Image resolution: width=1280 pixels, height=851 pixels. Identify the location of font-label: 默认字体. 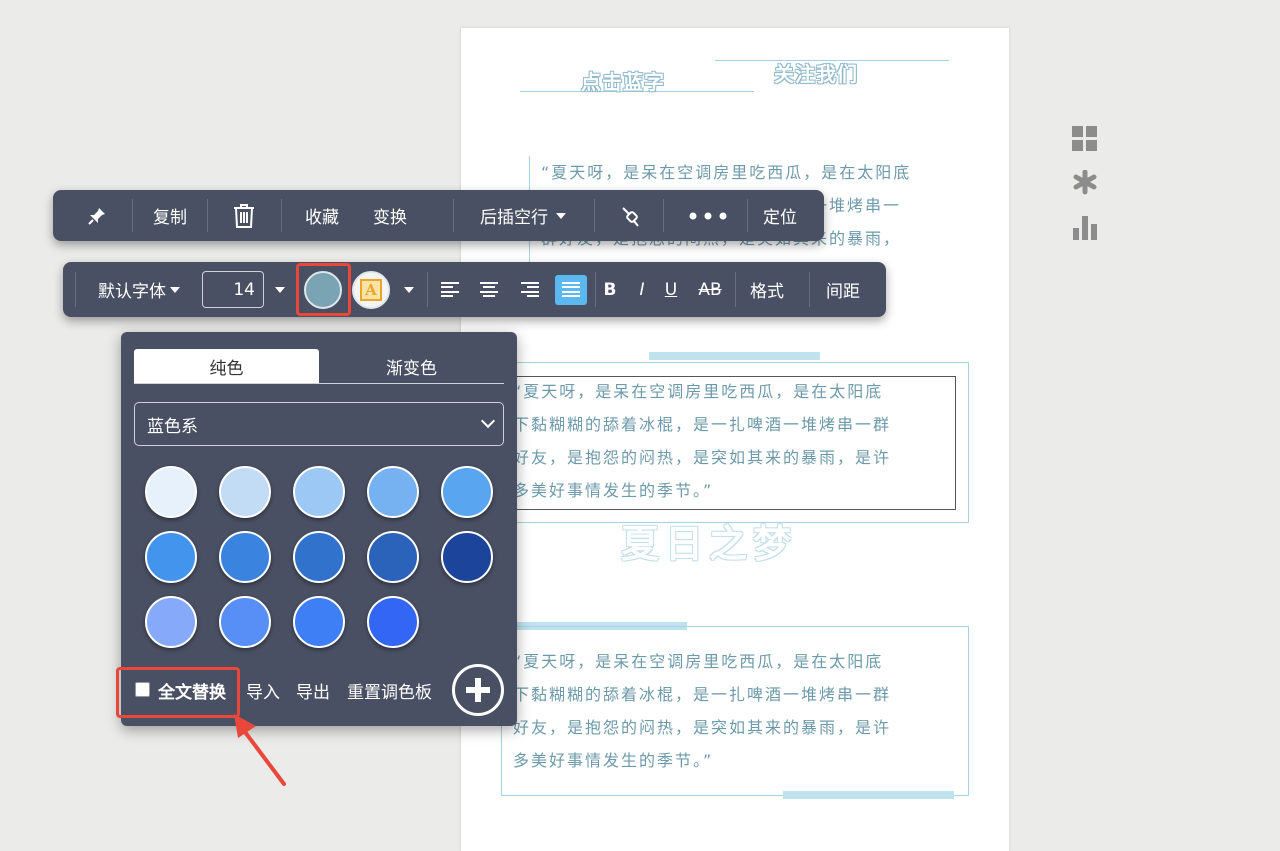
(132, 292).